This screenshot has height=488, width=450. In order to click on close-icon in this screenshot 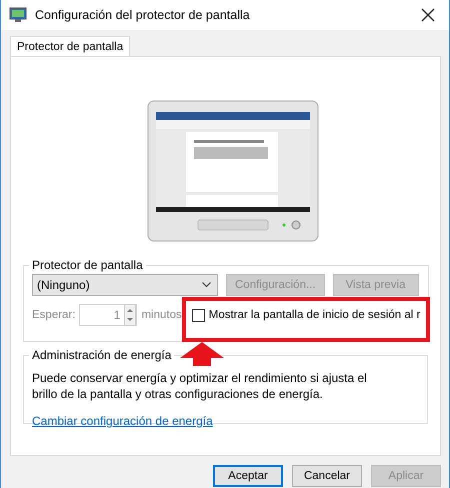, I will do `click(428, 15)`.